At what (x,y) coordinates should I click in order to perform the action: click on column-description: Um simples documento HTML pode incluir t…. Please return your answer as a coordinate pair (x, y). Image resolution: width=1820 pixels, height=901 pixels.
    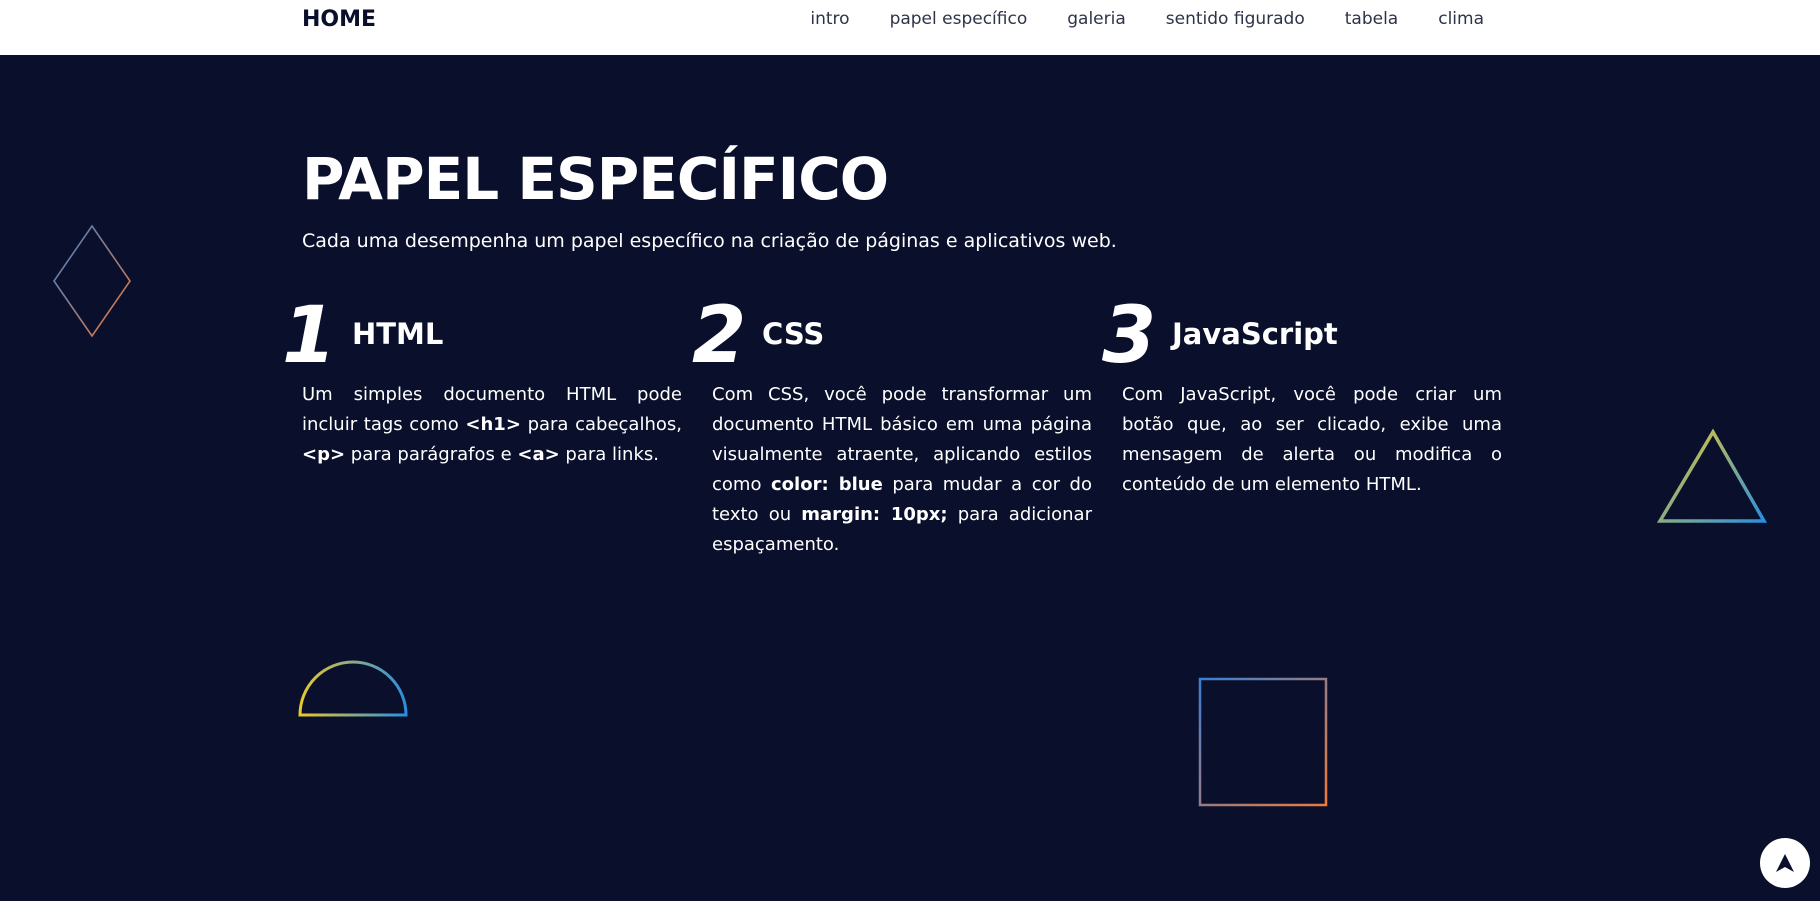
    Looking at the image, I should click on (492, 425).